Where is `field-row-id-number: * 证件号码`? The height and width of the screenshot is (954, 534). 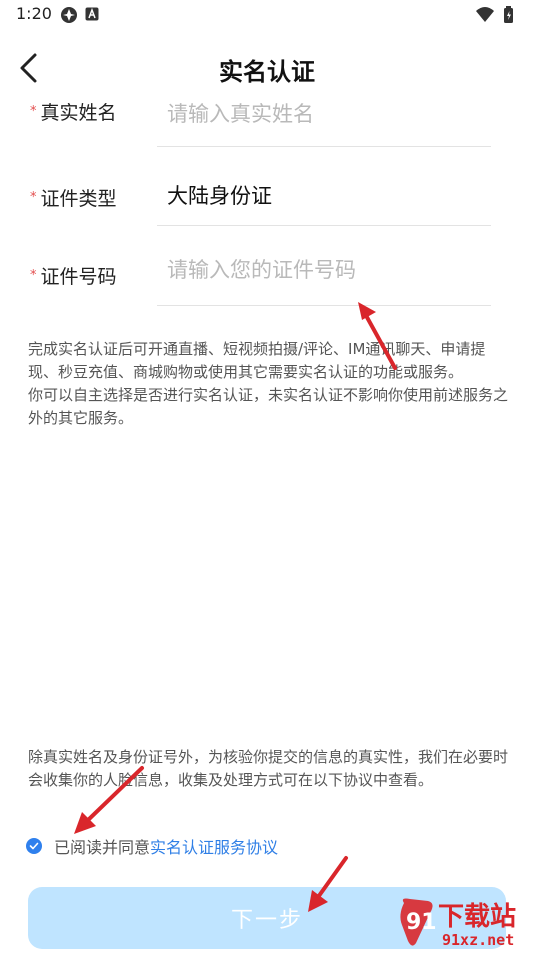 field-row-id-number: * 证件号码 is located at coordinates (267, 287).